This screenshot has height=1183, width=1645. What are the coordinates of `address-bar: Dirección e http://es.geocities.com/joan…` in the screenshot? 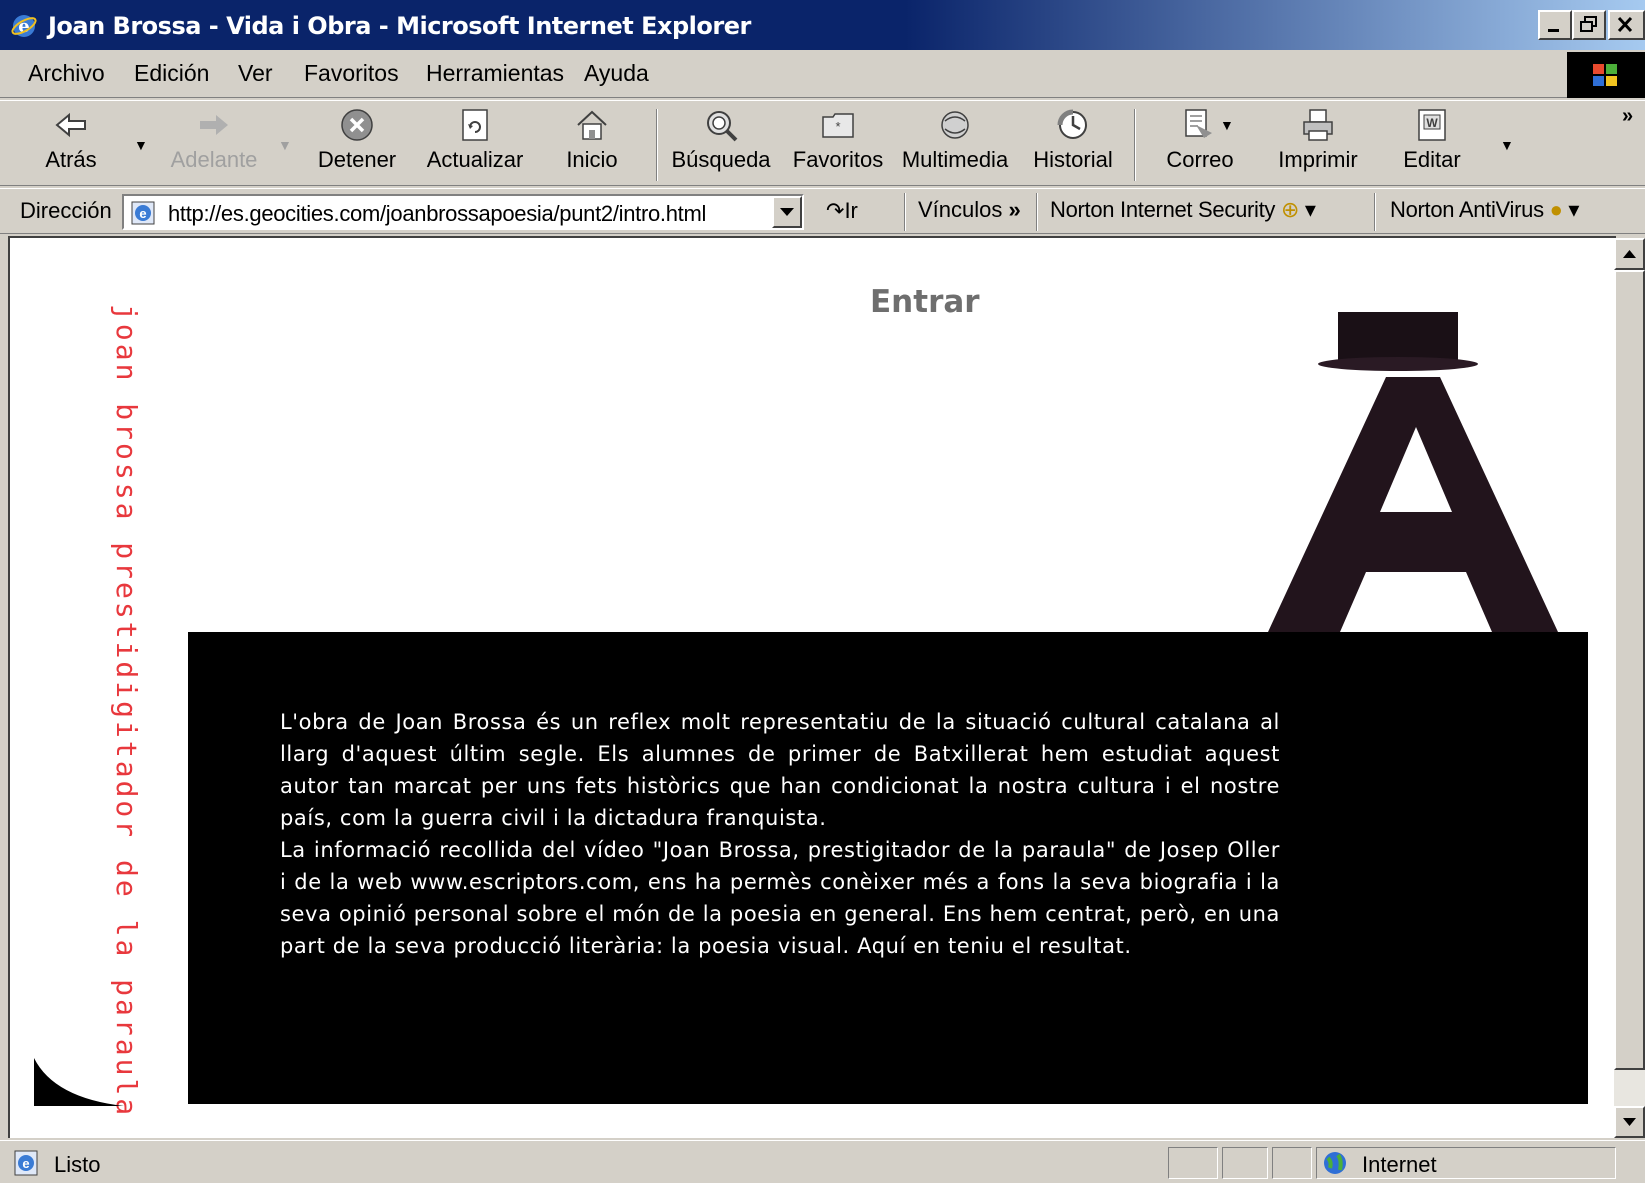 It's located at (822, 211).